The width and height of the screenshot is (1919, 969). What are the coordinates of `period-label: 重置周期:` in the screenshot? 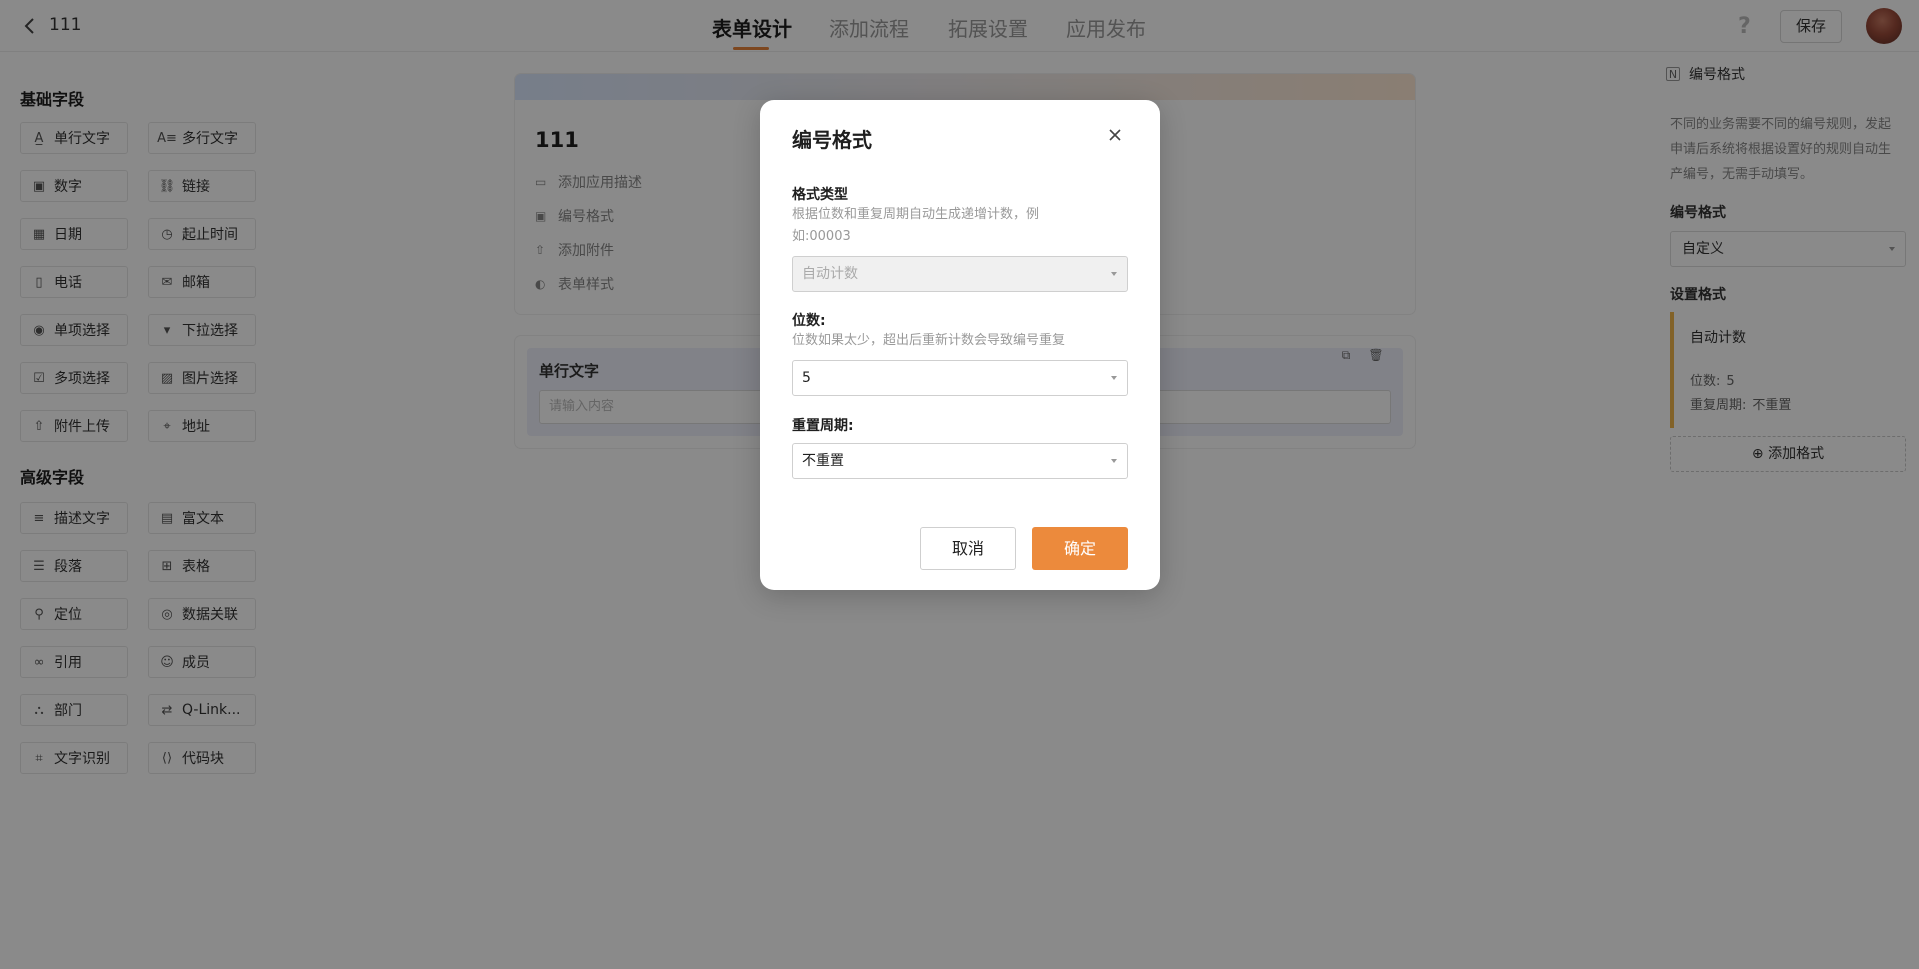 It's located at (823, 426).